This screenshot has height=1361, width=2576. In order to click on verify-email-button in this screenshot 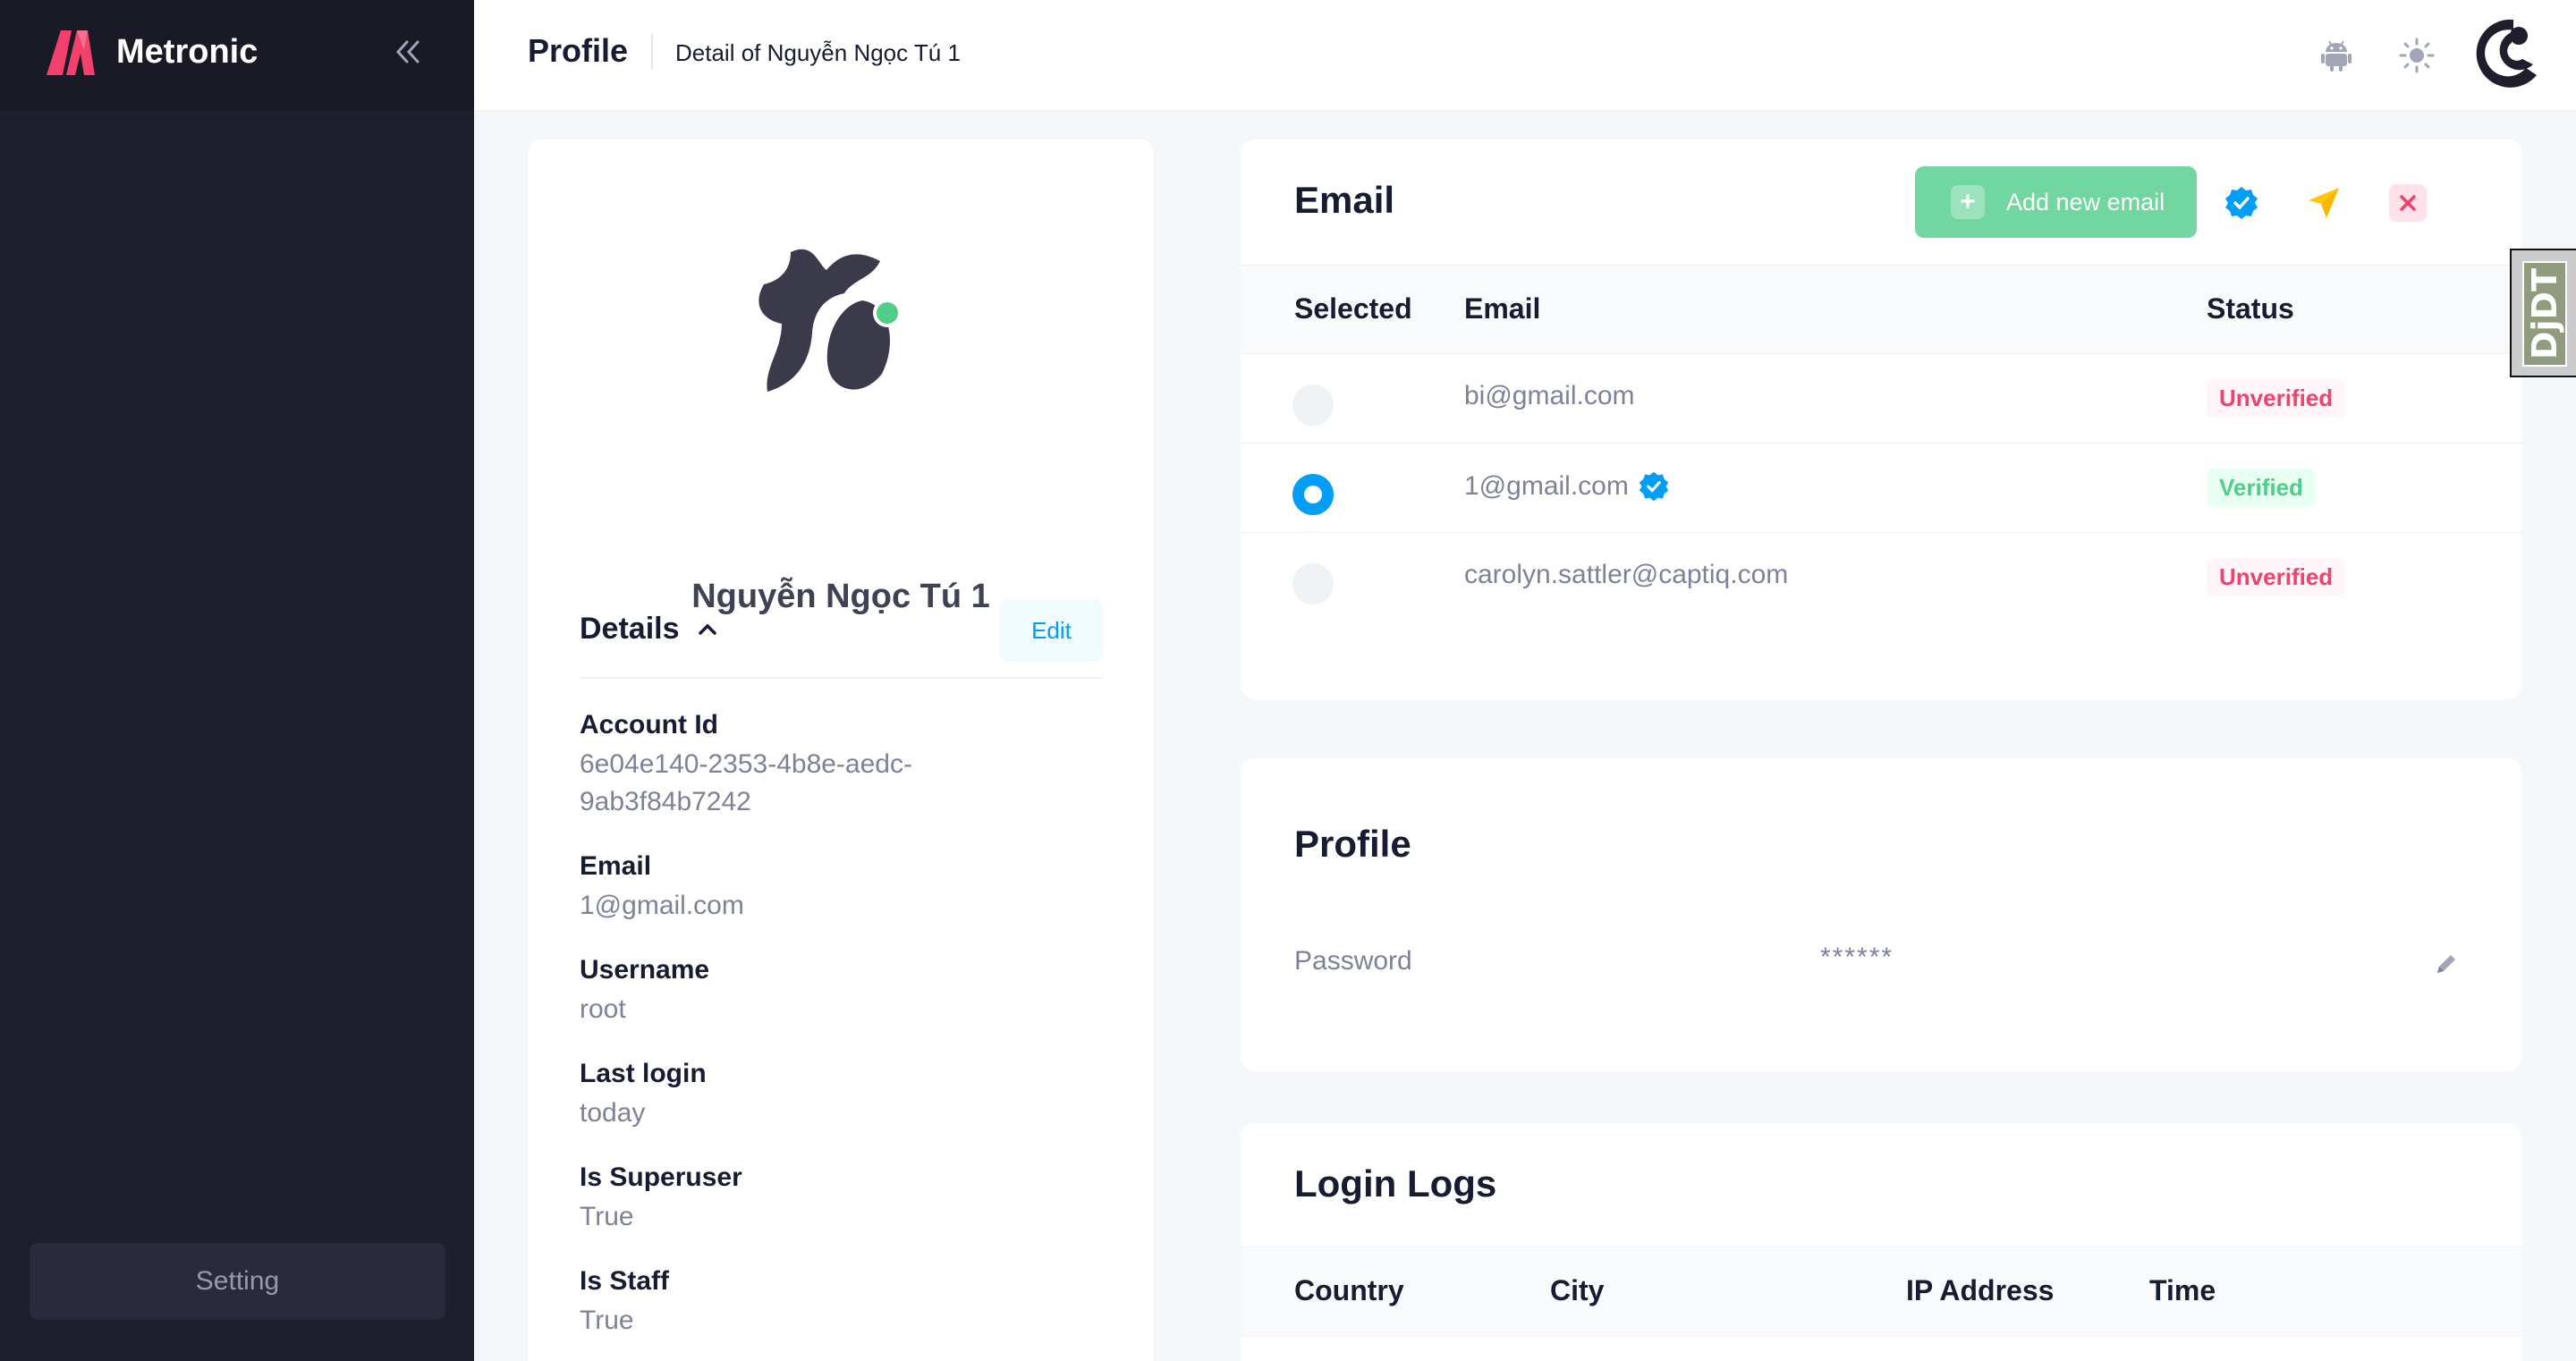, I will do `click(2241, 203)`.